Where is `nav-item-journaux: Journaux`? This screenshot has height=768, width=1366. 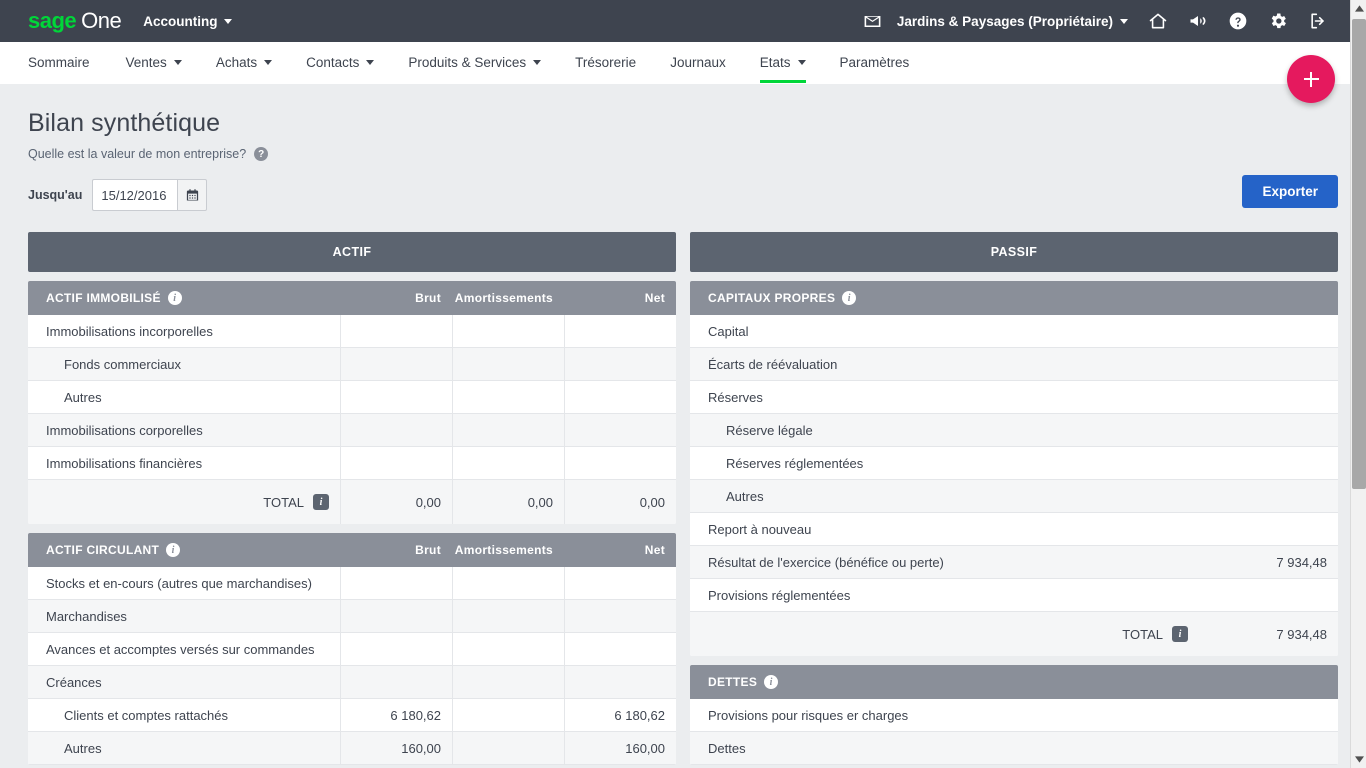
nav-item-journaux: Journaux is located at coordinates (698, 62).